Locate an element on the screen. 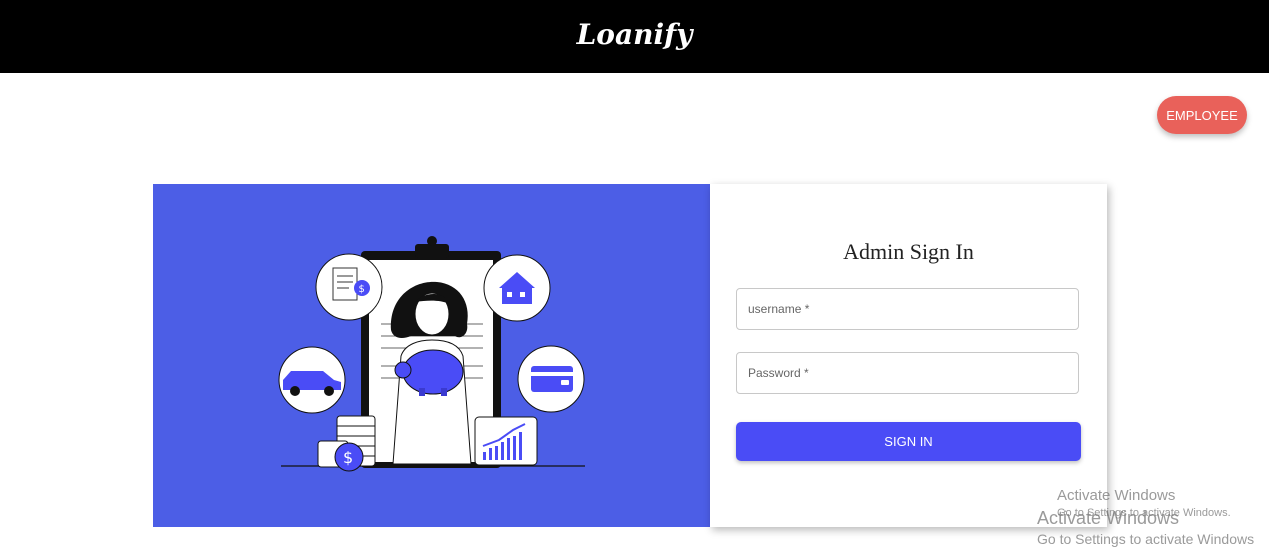 Image resolution: width=1269 pixels, height=547 pixels. coin-stack-icon: $ is located at coordinates (346, 443).